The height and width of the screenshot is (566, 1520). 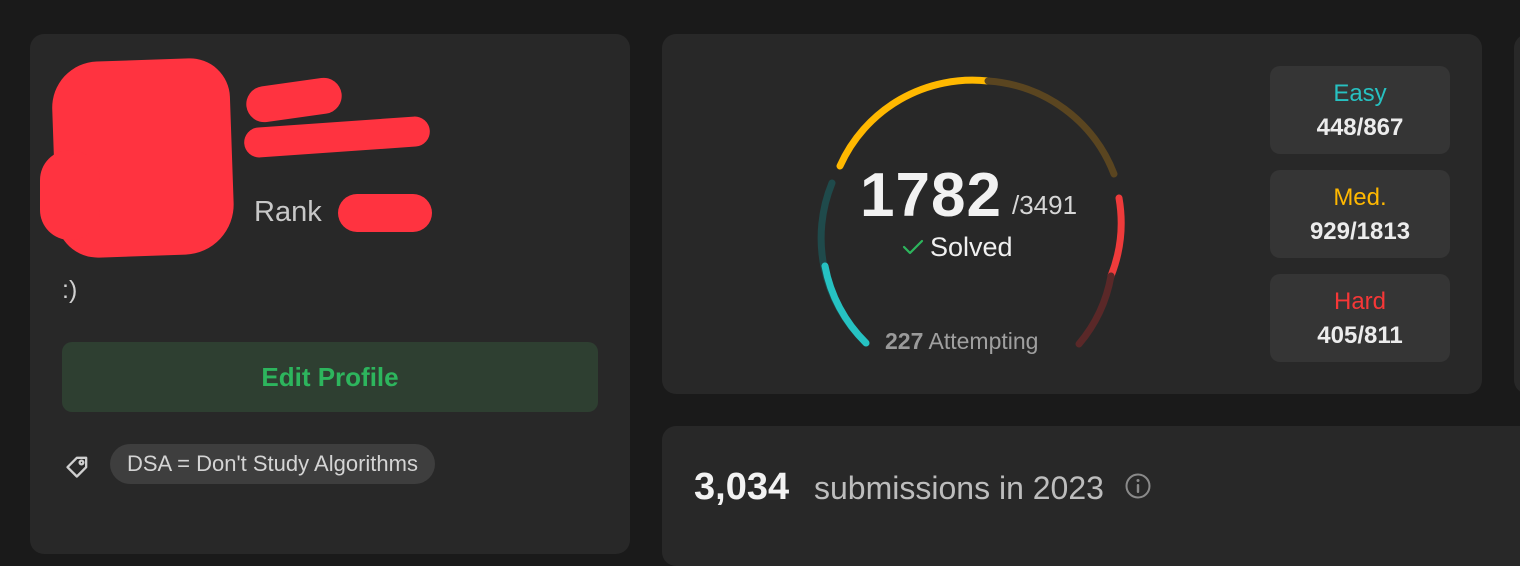 What do you see at coordinates (1360, 335) in the screenshot?
I see `hard-value: 405/811` at bounding box center [1360, 335].